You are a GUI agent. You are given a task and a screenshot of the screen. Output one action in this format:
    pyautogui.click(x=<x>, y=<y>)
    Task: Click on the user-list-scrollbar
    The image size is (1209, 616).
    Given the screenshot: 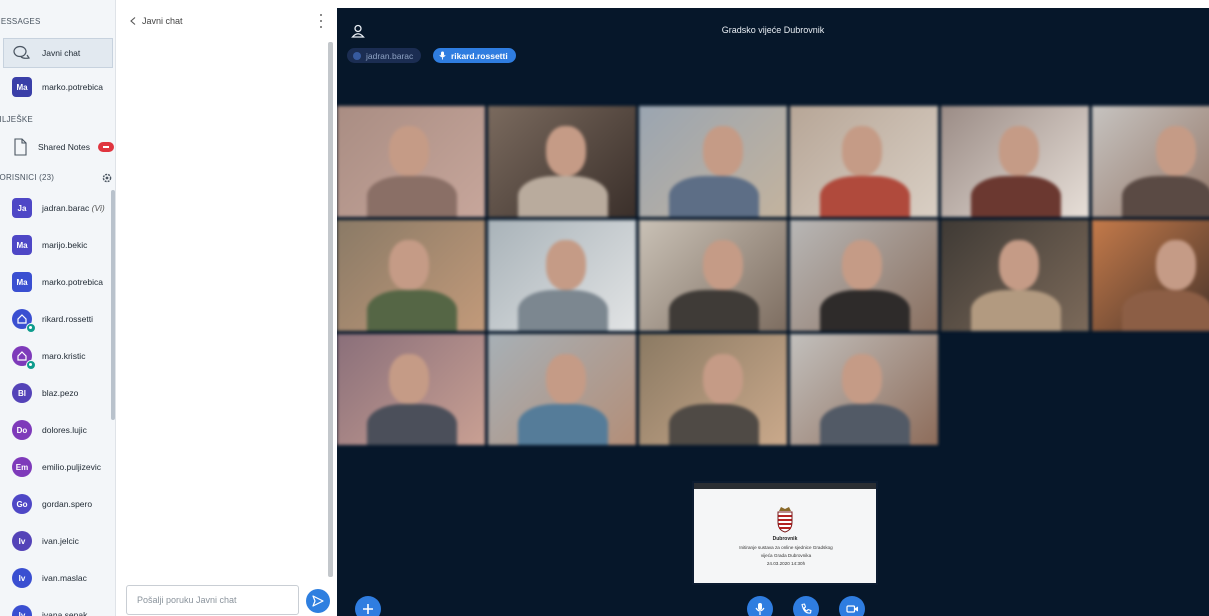 What is the action you would take?
    pyautogui.click(x=113, y=305)
    